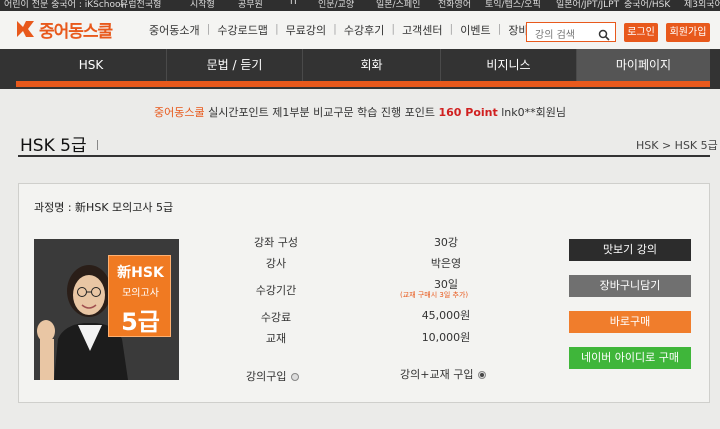 This screenshot has width=720, height=429. Describe the element at coordinates (91, 65) in the screenshot. I see `tab-hsk: HSK` at that location.